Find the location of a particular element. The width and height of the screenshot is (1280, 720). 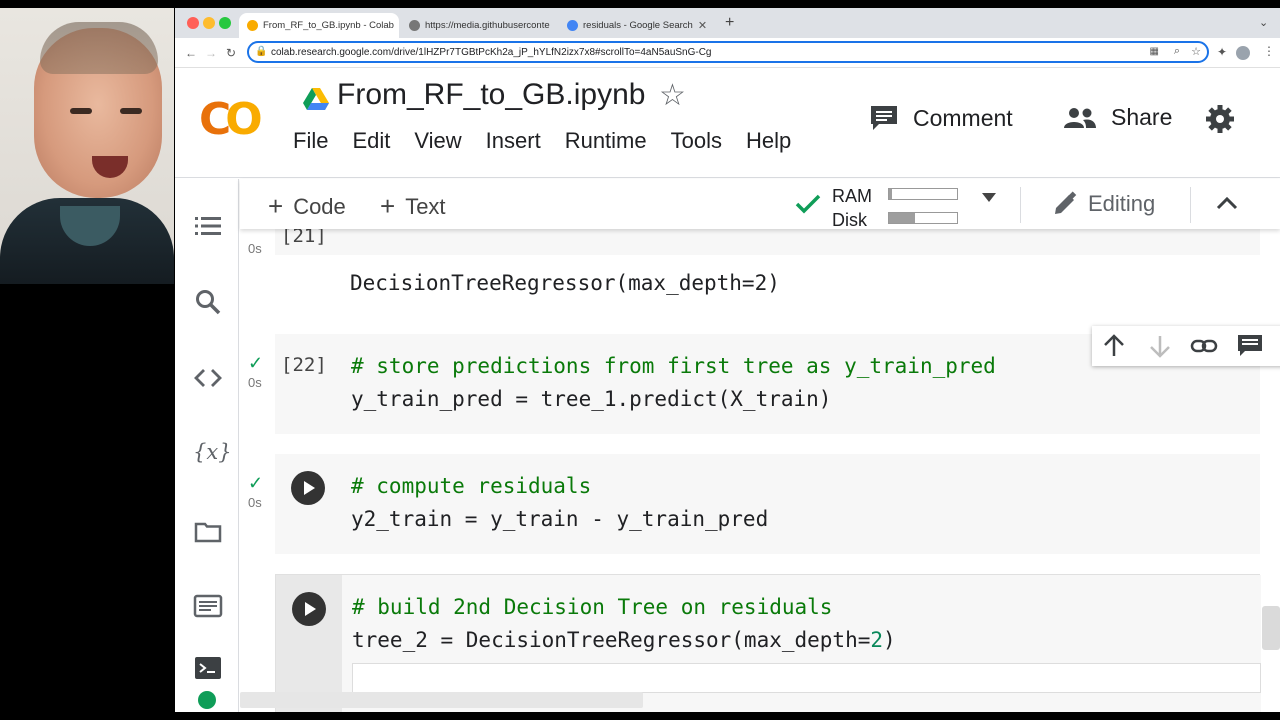

code-input-line is located at coordinates (806, 678).